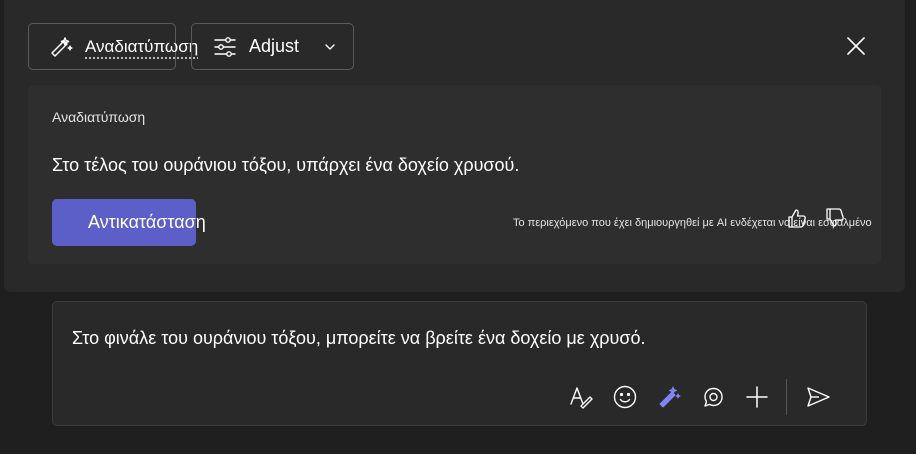  I want to click on close-button, so click(856, 46).